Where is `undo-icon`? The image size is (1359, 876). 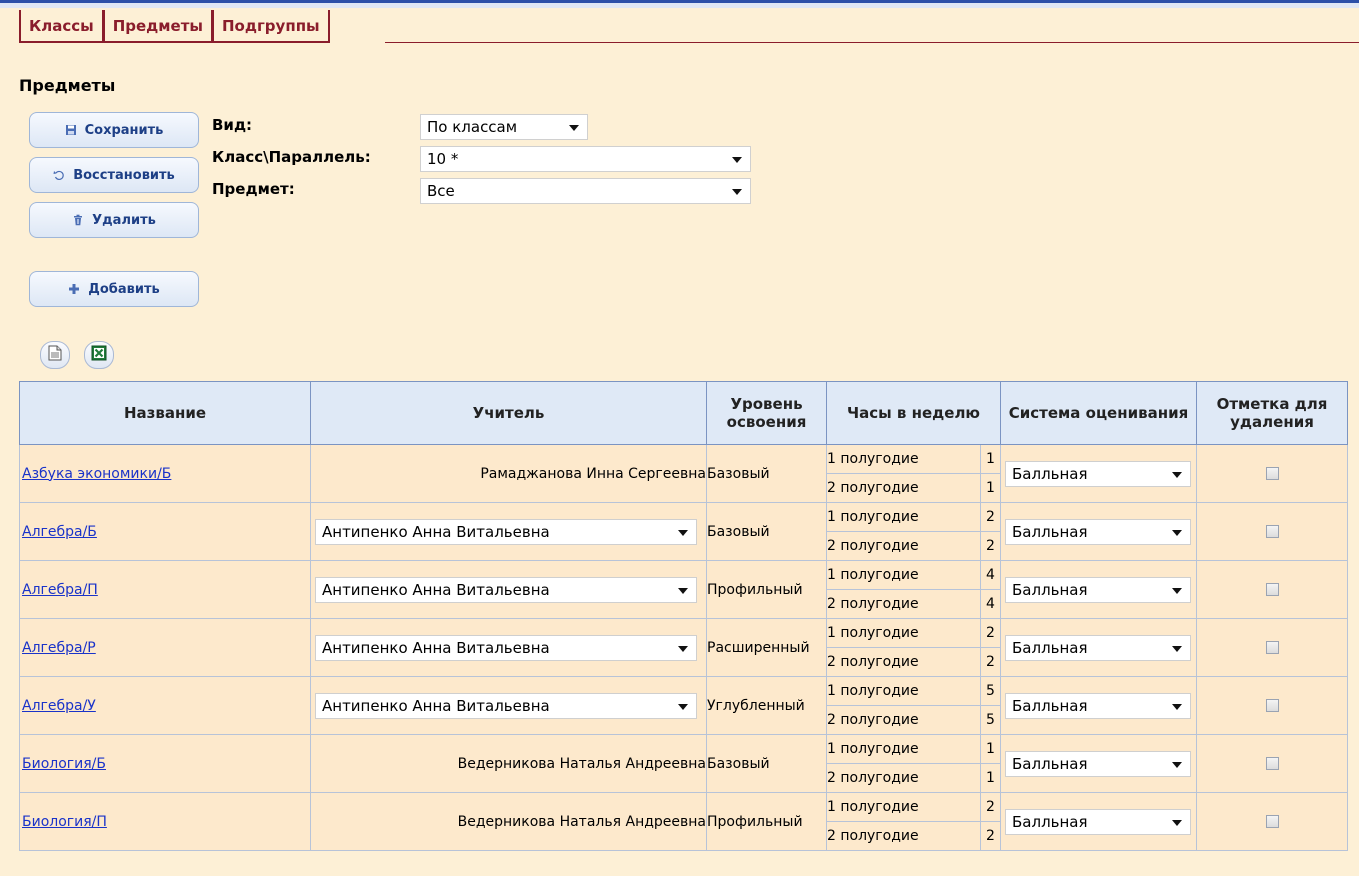 undo-icon is located at coordinates (59, 175).